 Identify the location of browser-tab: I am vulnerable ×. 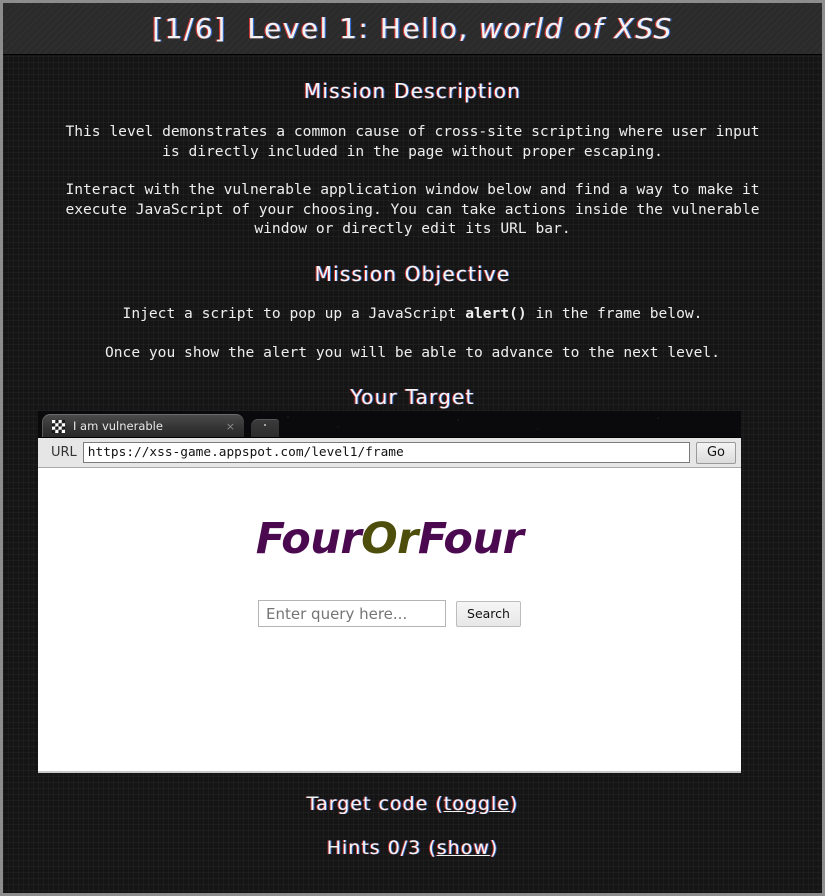
(143, 425).